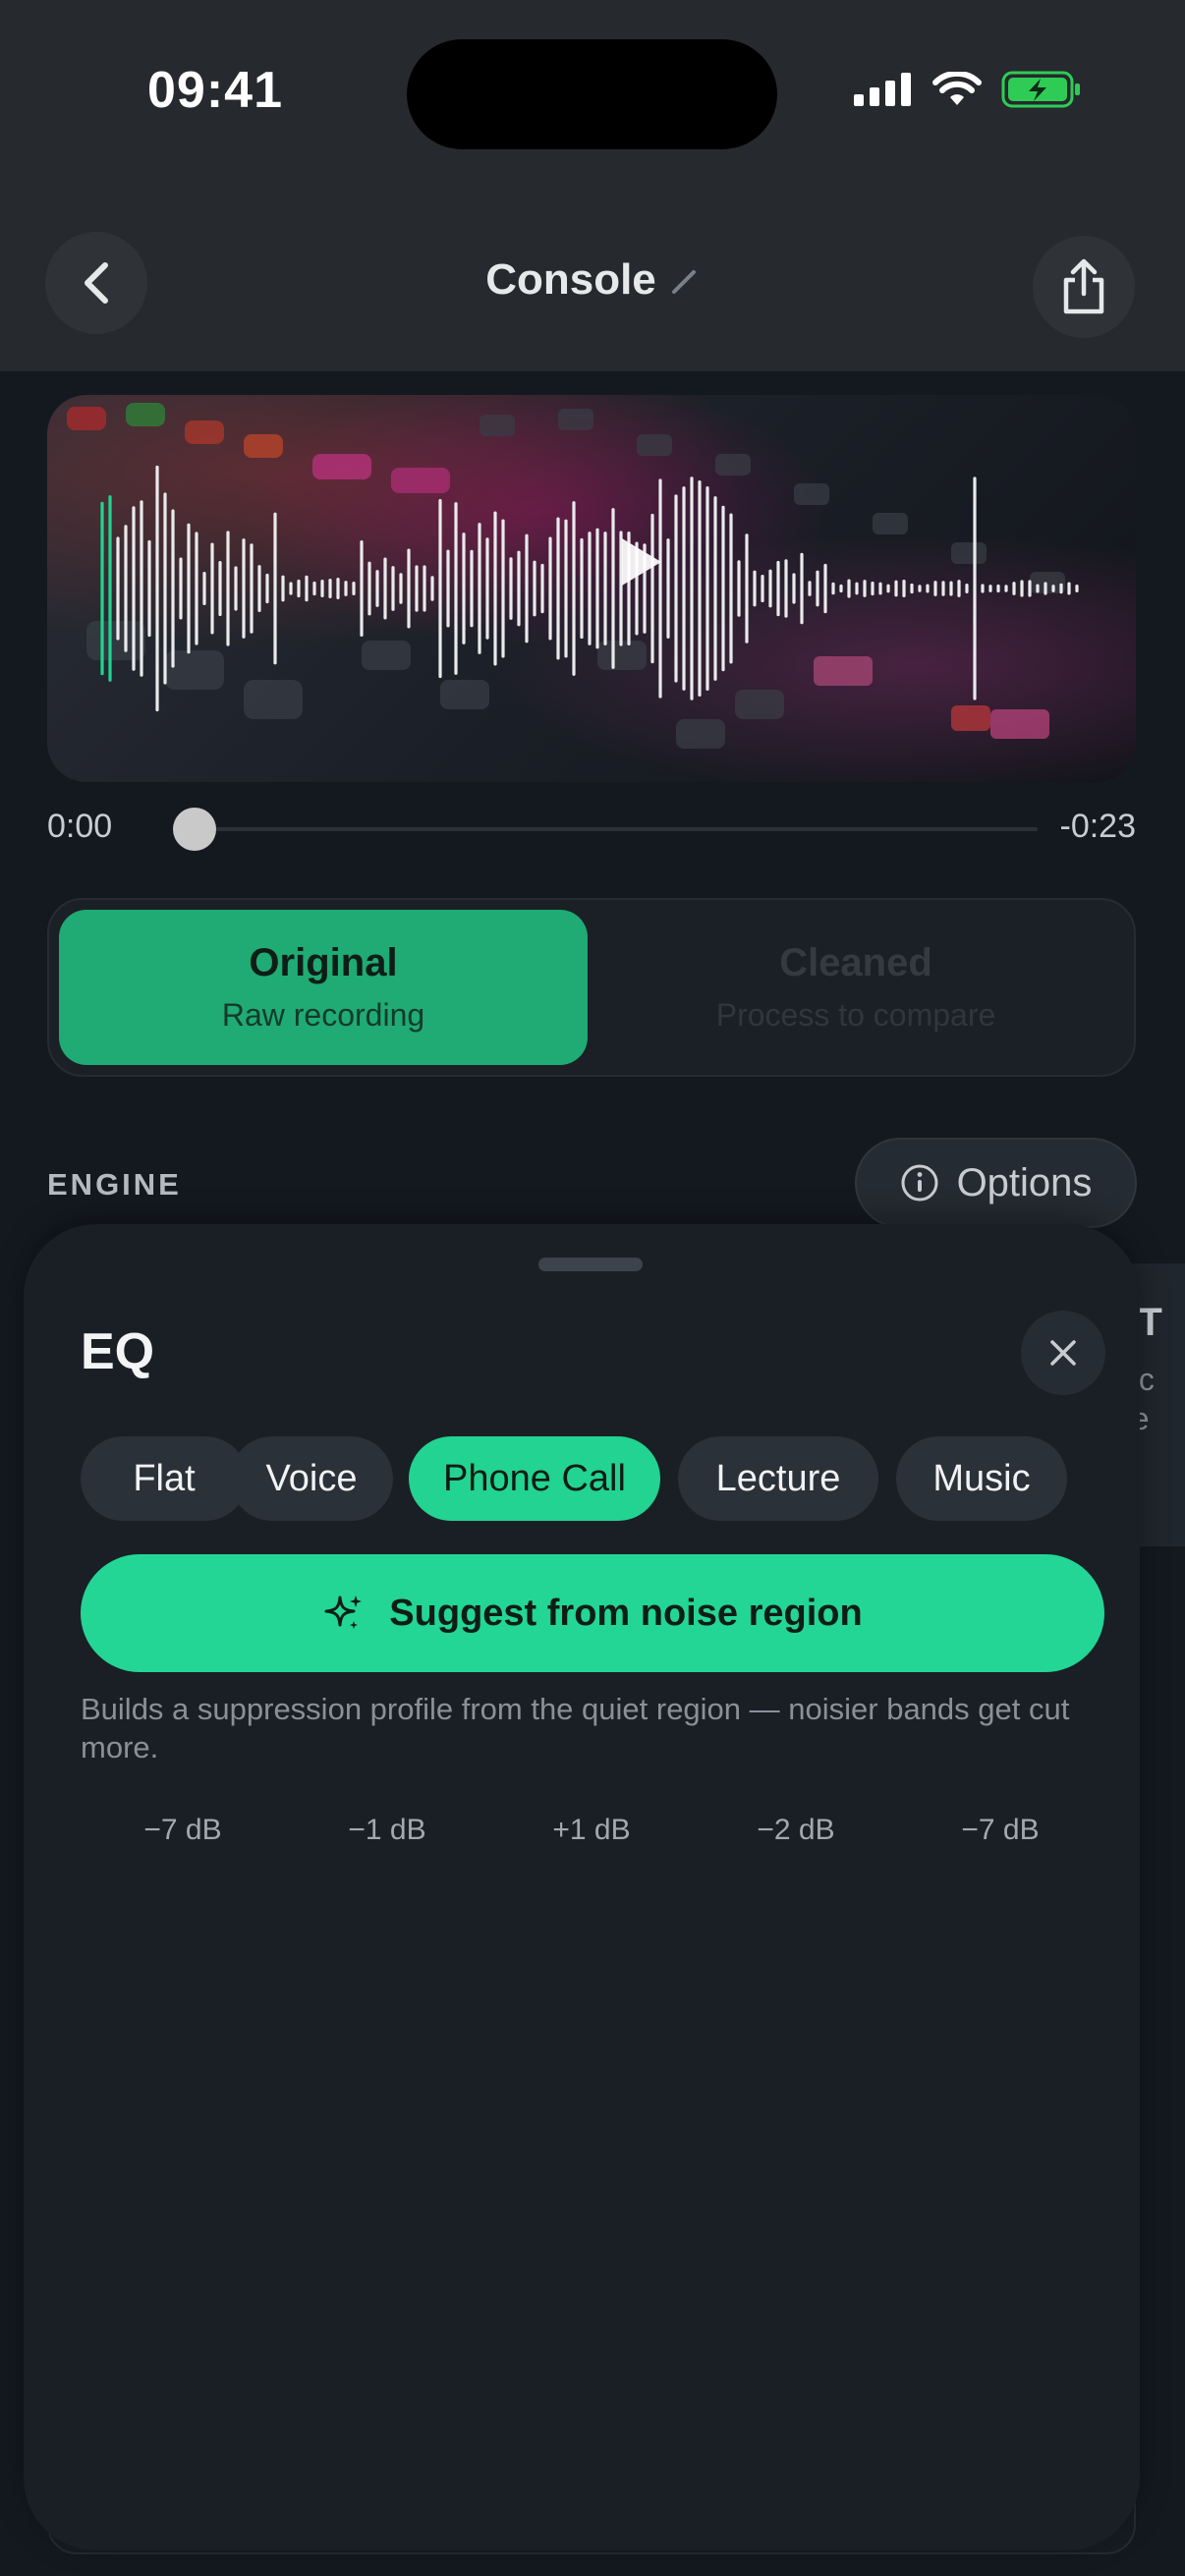 The height and width of the screenshot is (2576, 1185). I want to click on original-subtitle: Raw recording, so click(323, 1015).